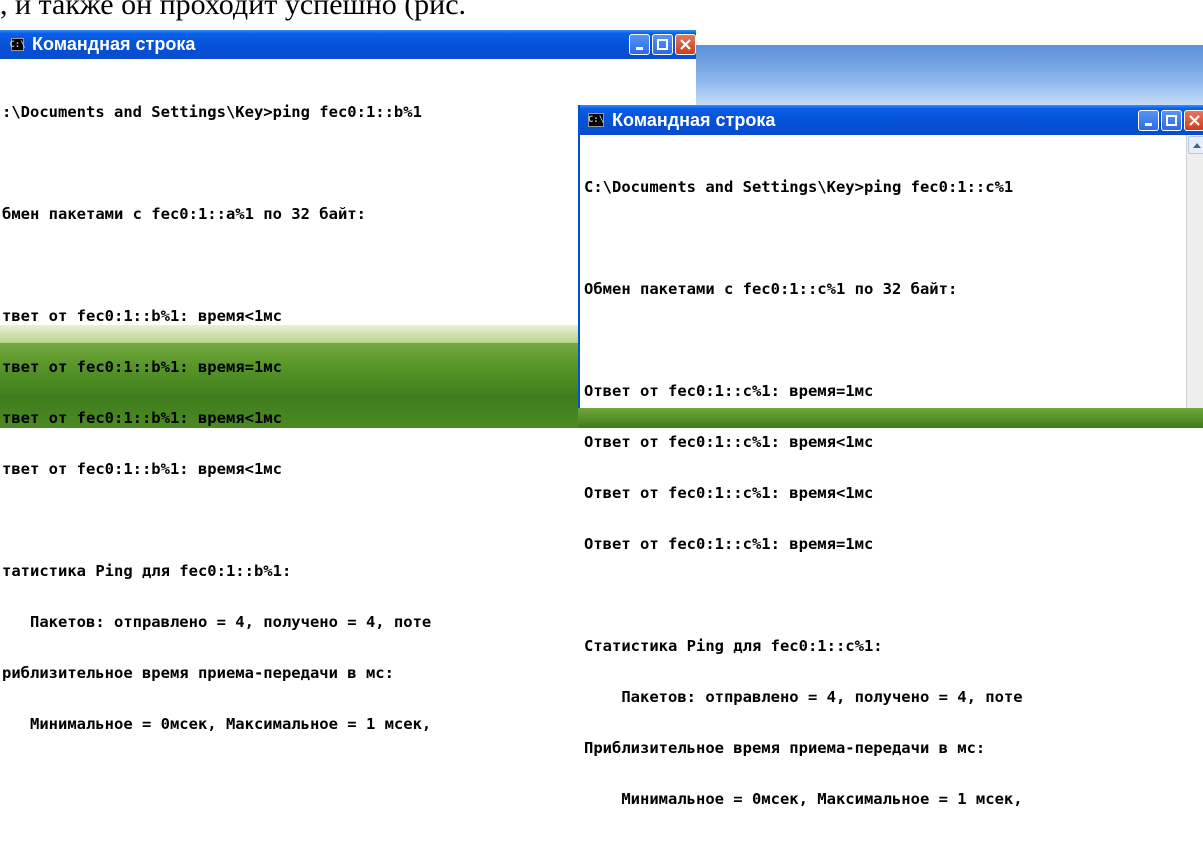  I want to click on console-line: Статистика Ping для fec0:1::c%1:, so click(733, 646).